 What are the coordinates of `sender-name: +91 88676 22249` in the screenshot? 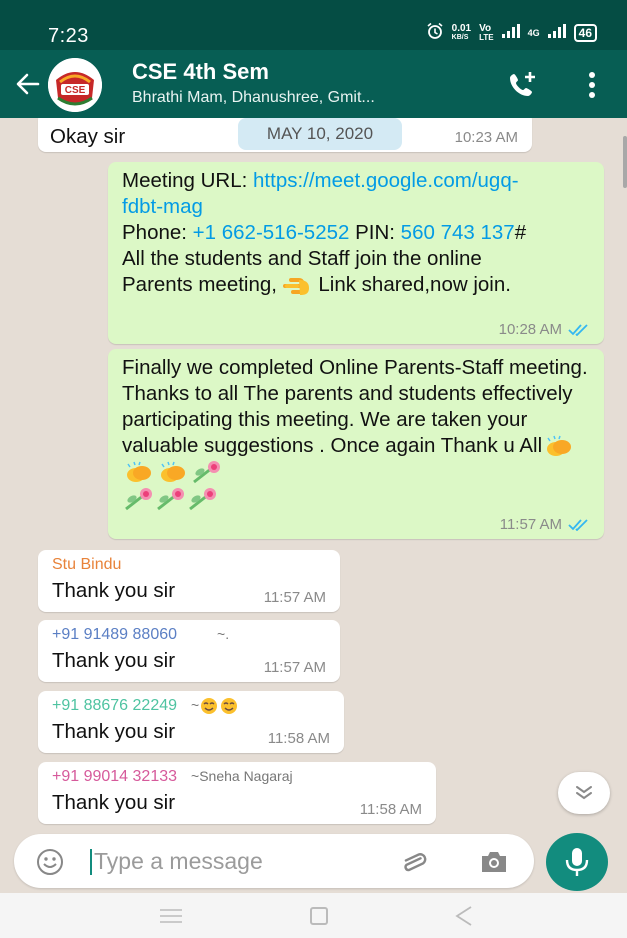 It's located at (115, 705).